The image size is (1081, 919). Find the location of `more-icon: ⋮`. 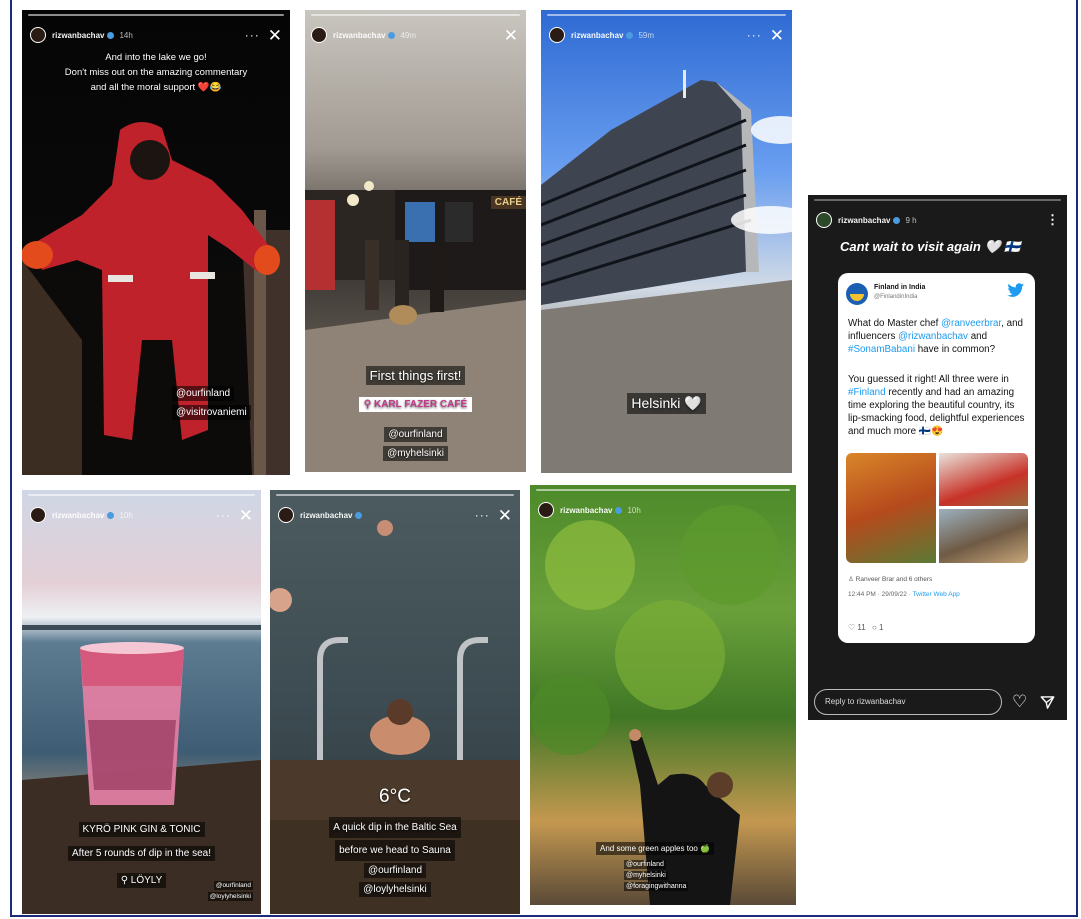

more-icon: ⋮ is located at coordinates (1052, 220).